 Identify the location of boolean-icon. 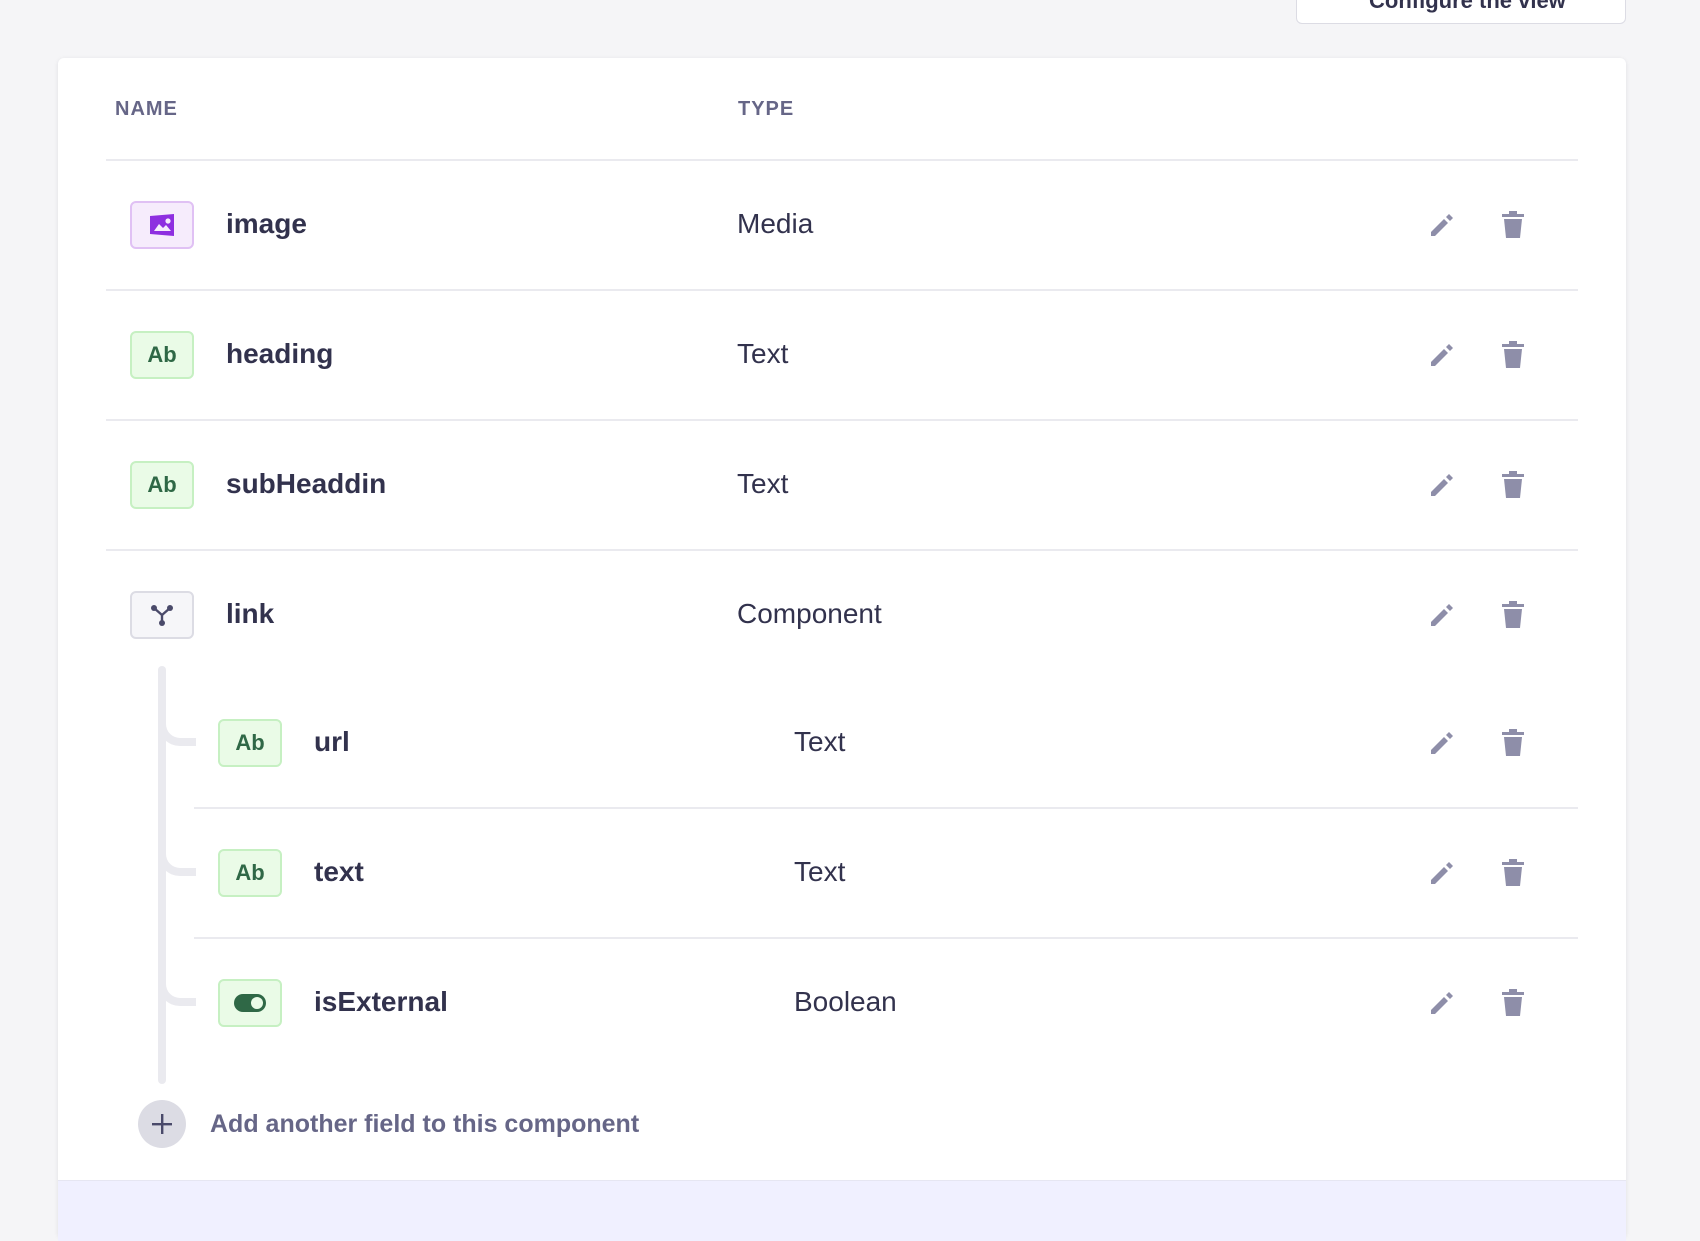
(250, 1003).